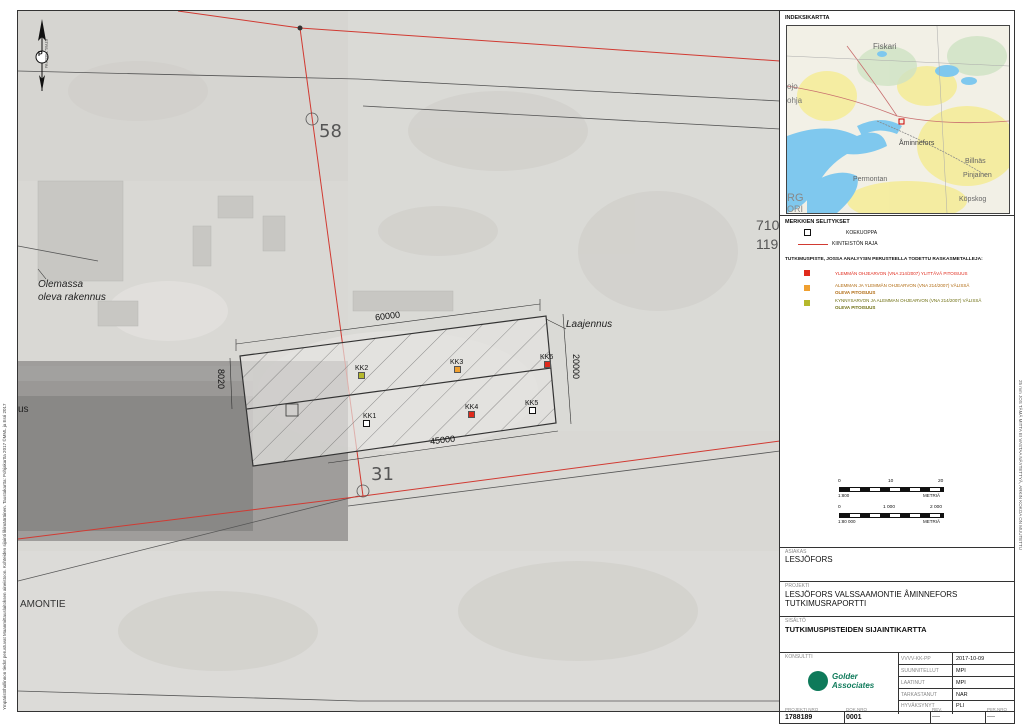 The width and height of the screenshot is (1024, 724). I want to click on golder-logo-icon, so click(818, 681).